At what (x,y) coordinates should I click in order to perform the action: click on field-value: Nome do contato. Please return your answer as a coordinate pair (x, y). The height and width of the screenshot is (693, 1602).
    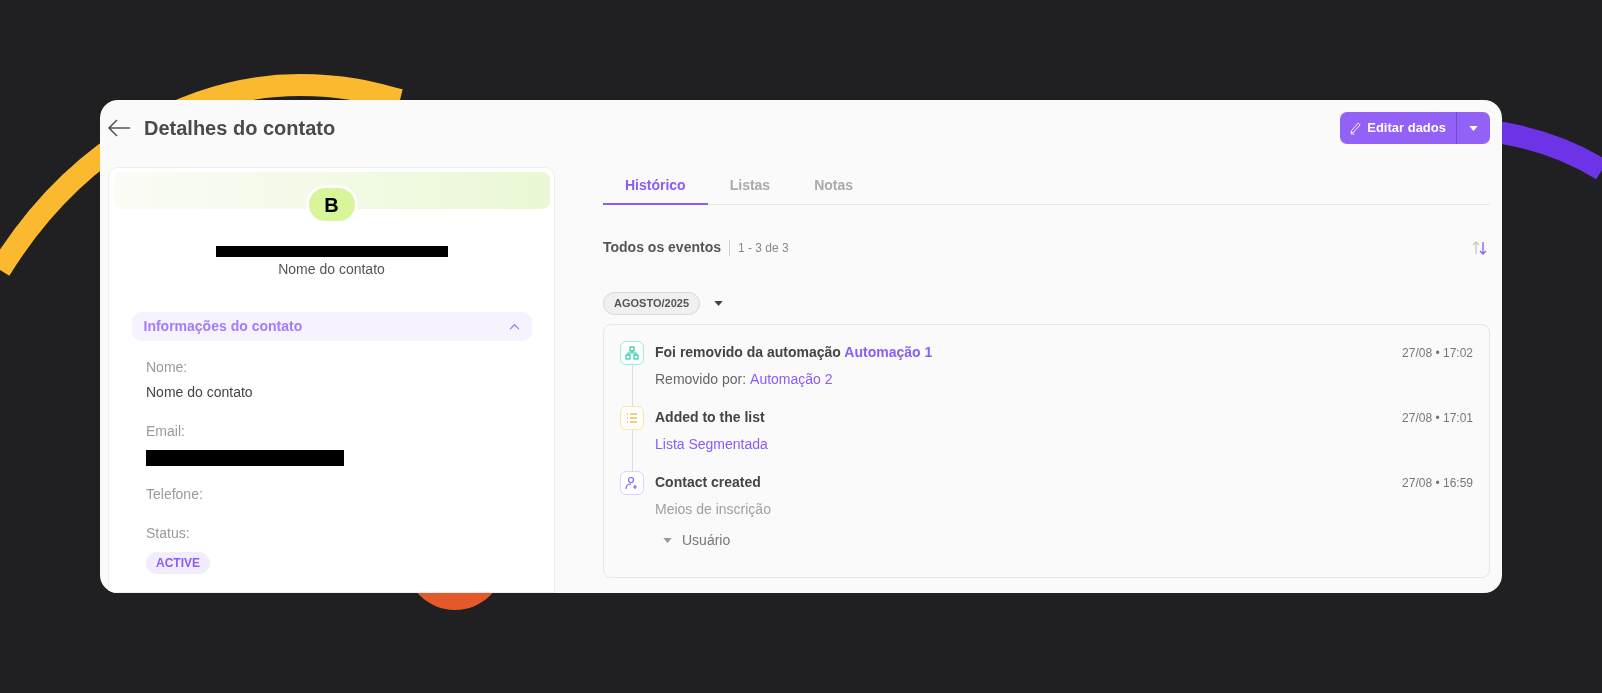
    Looking at the image, I should click on (200, 392).